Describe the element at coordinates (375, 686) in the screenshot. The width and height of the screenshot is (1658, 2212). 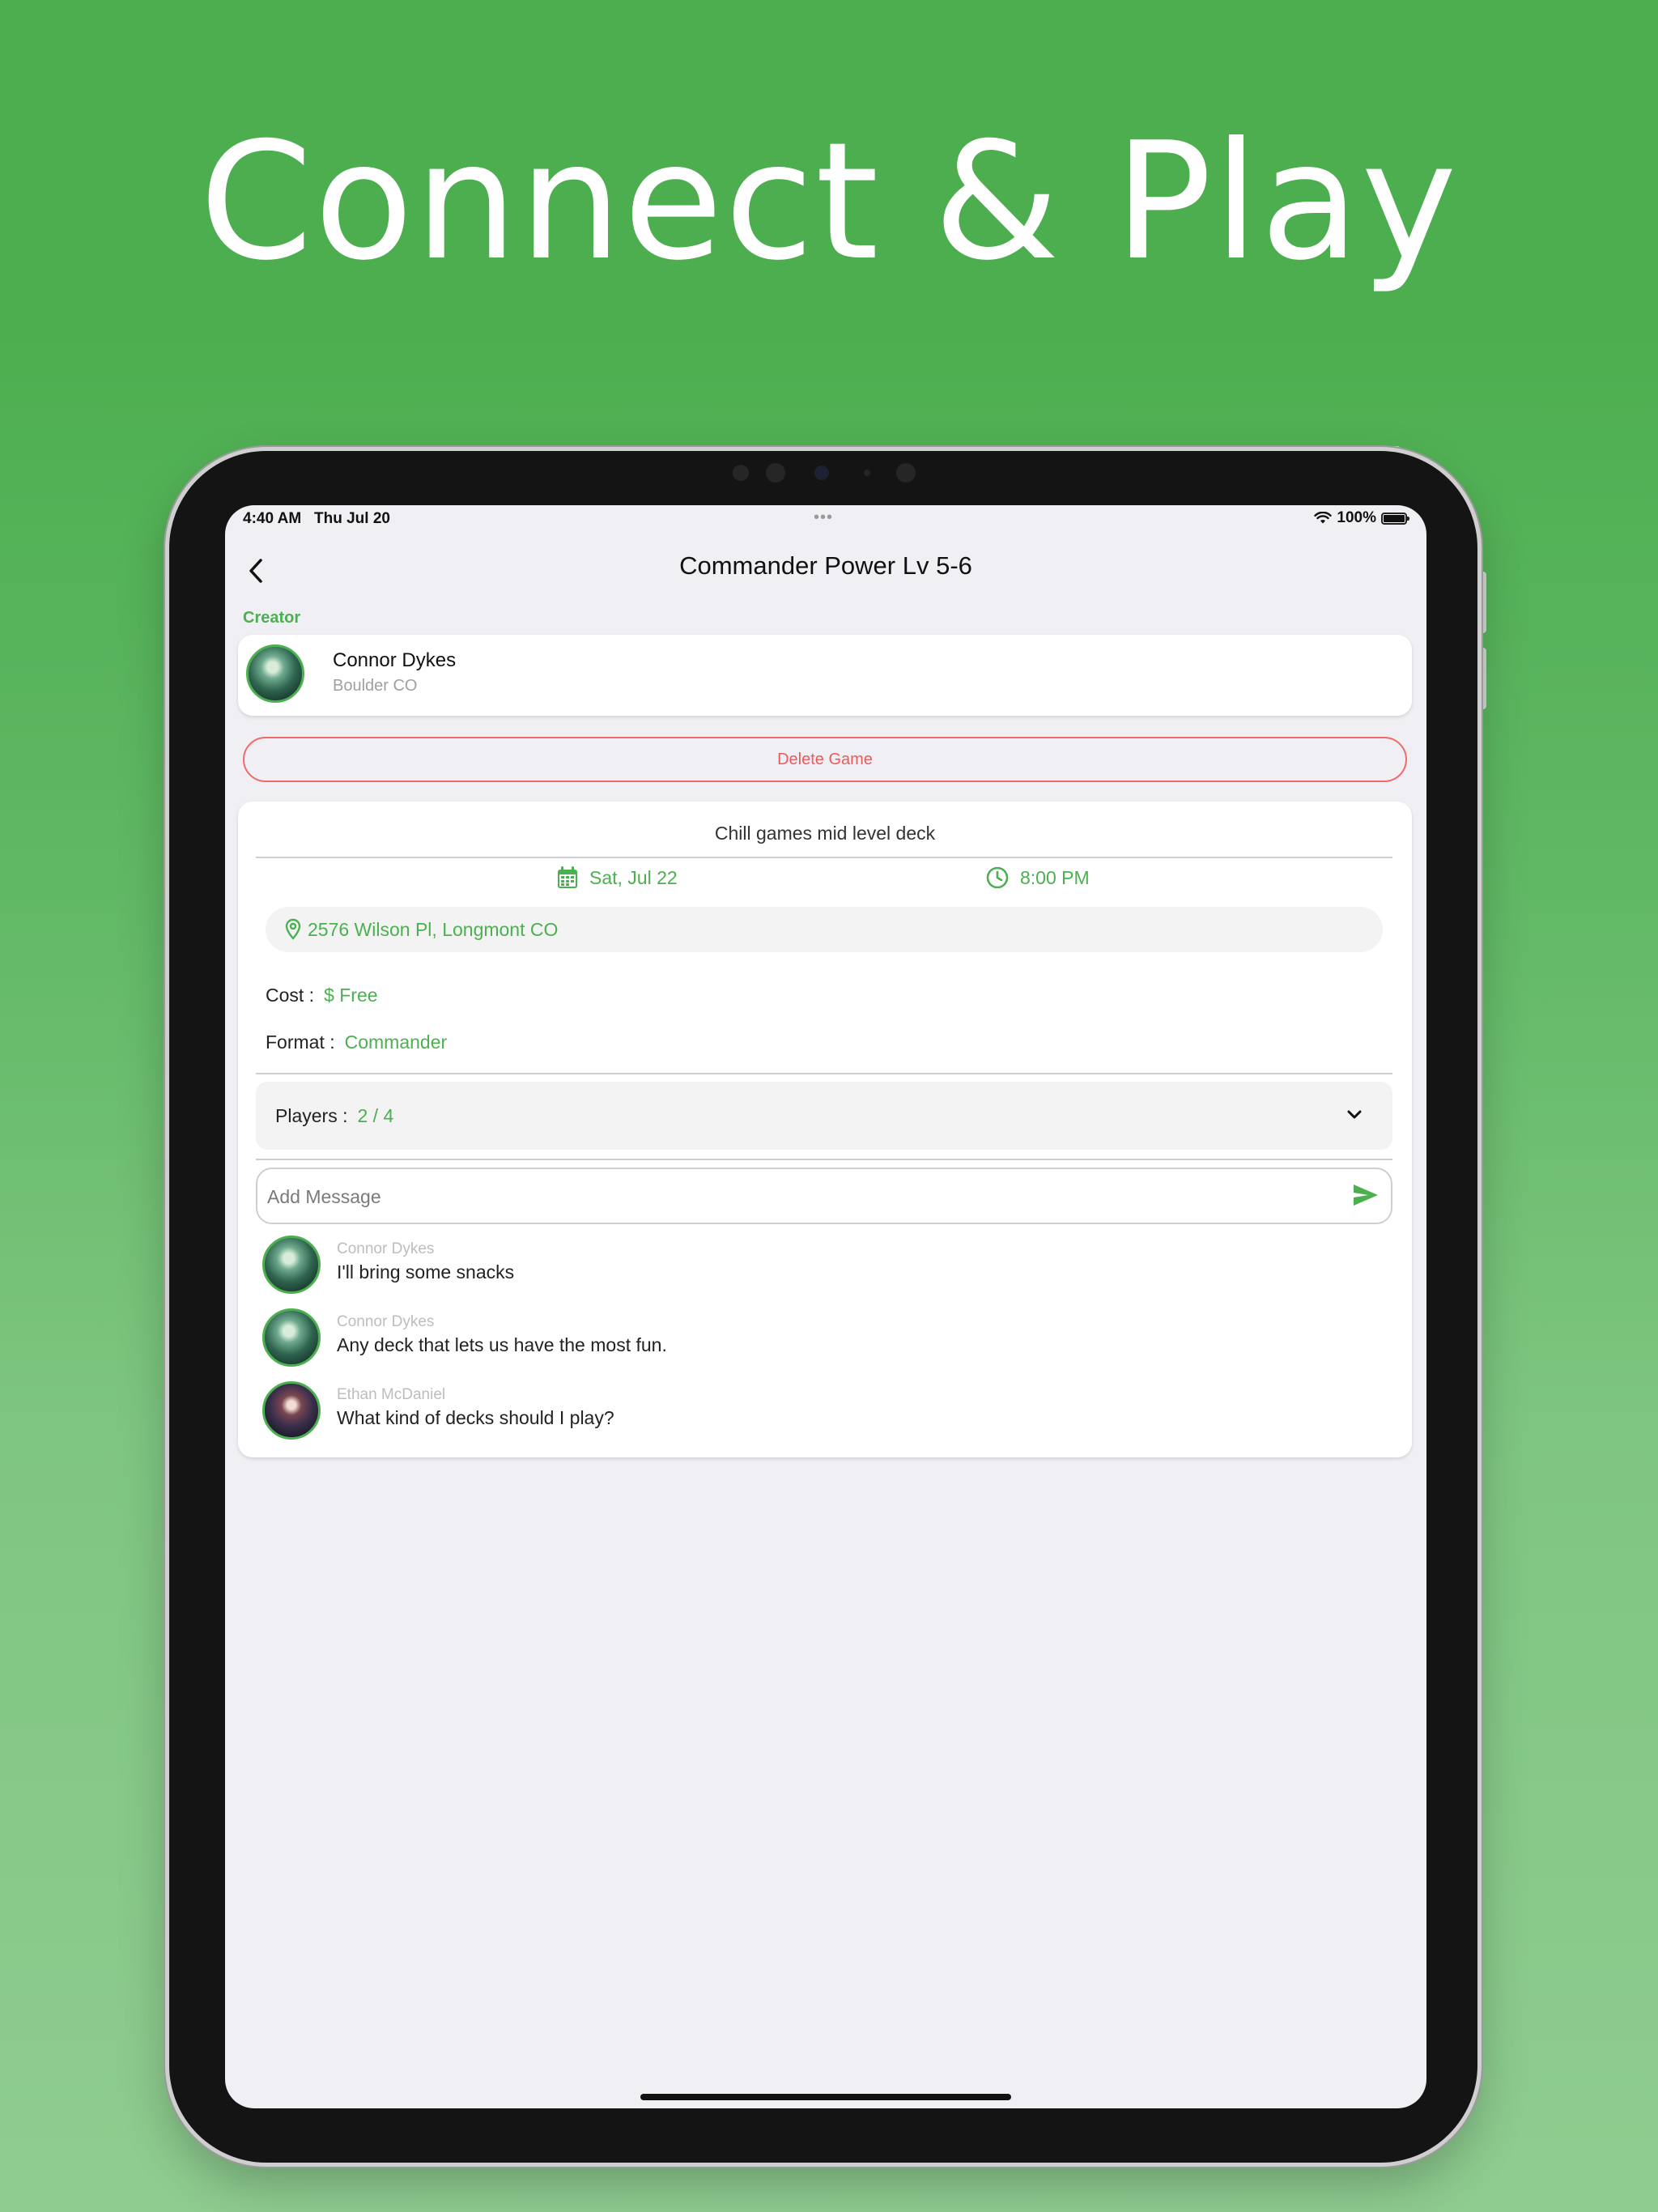
I see `creator-location: Boulder CO` at that location.